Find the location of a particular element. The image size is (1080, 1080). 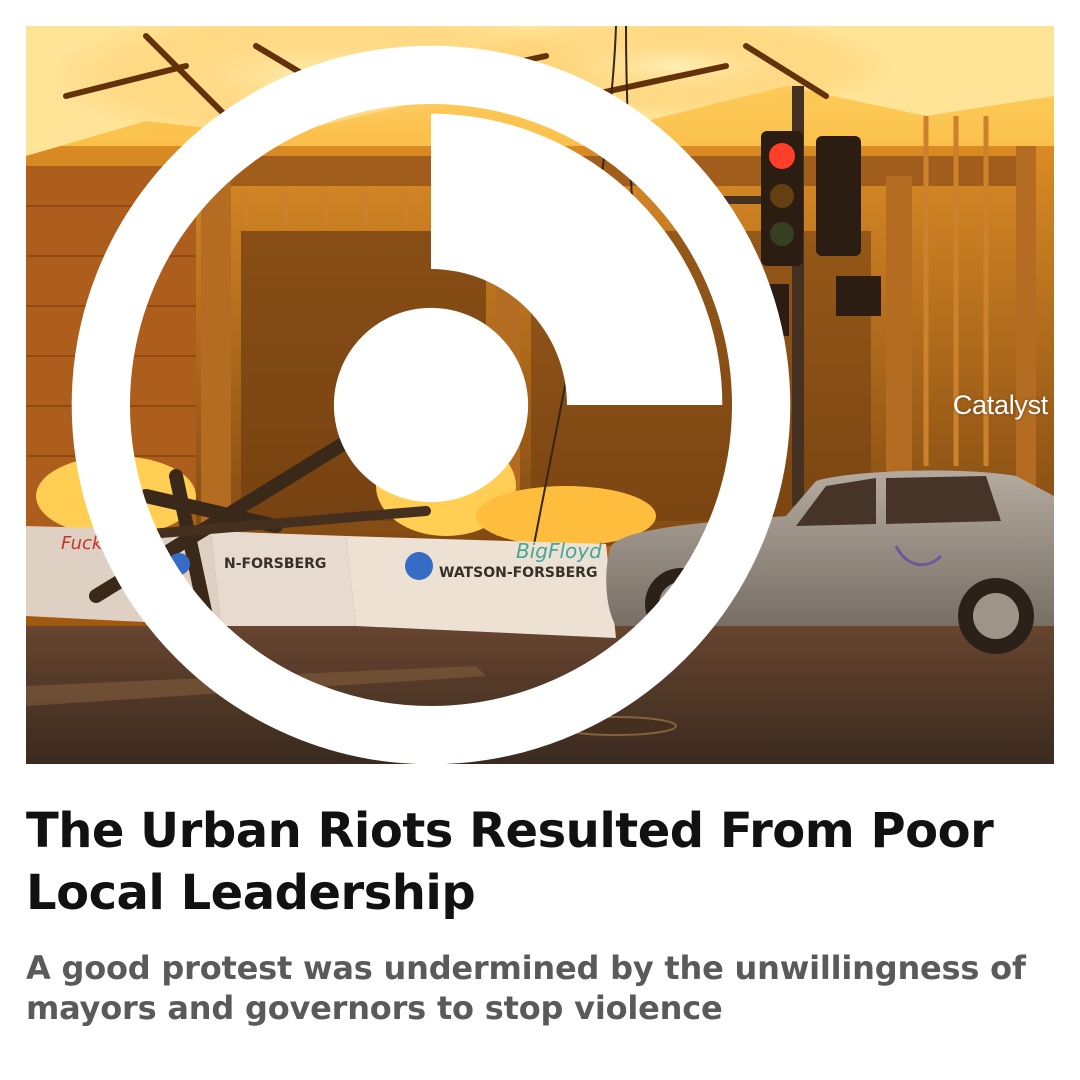

brand-name: Catalyst is located at coordinates (1000, 404).